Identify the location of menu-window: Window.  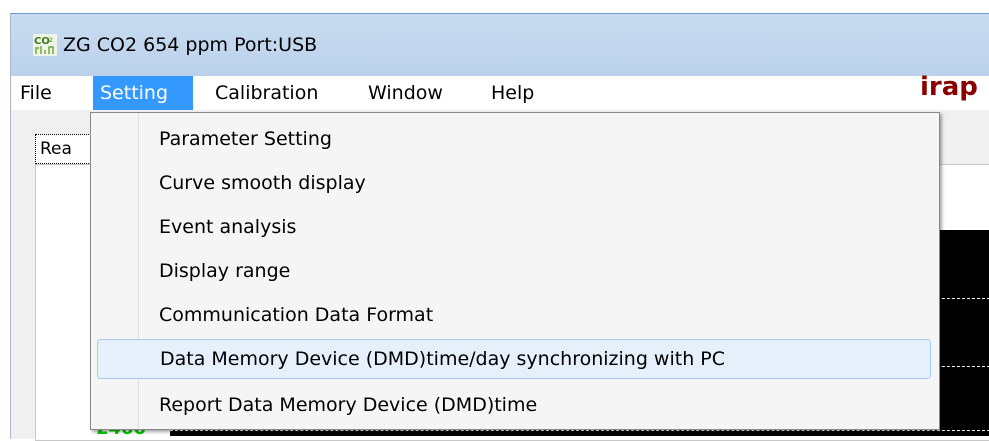
(405, 93).